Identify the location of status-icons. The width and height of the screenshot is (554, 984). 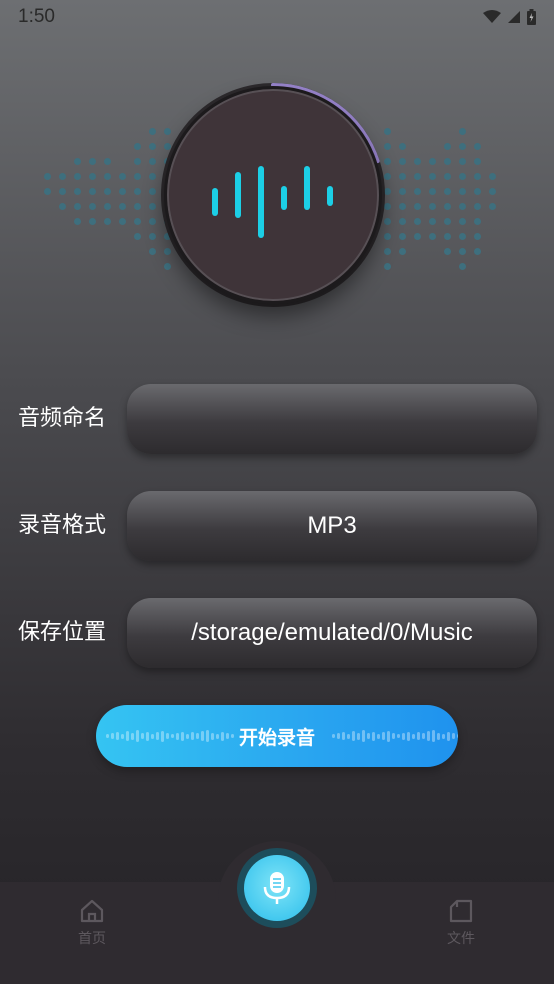
(509, 17).